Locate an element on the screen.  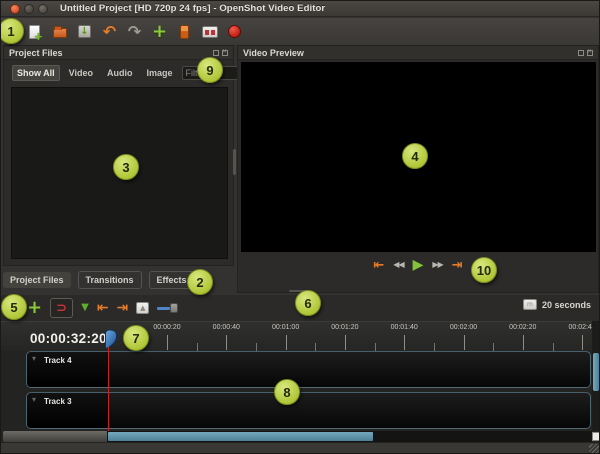
timeline-zoom-slider is located at coordinates (170, 308).